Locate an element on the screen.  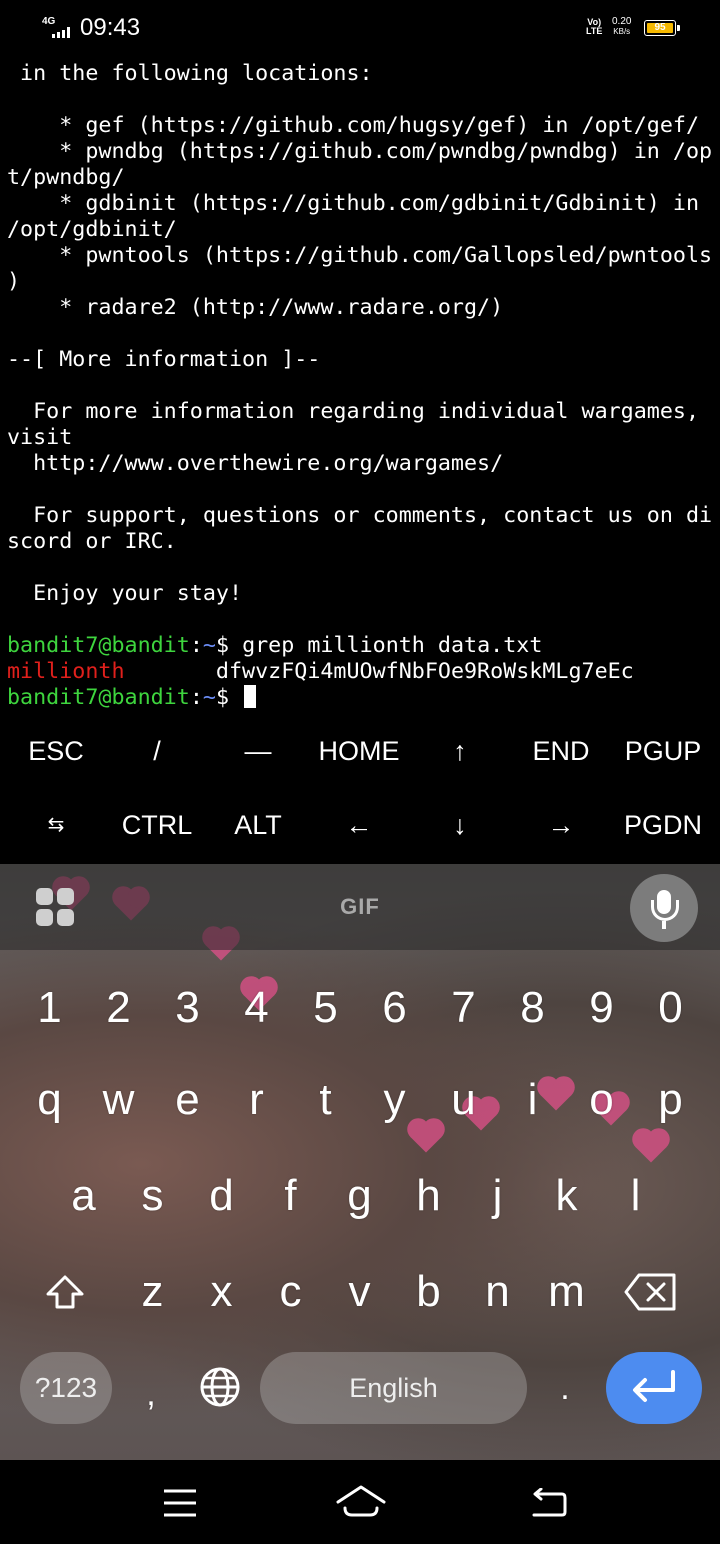
key-v: v is located at coordinates (359, 1292).